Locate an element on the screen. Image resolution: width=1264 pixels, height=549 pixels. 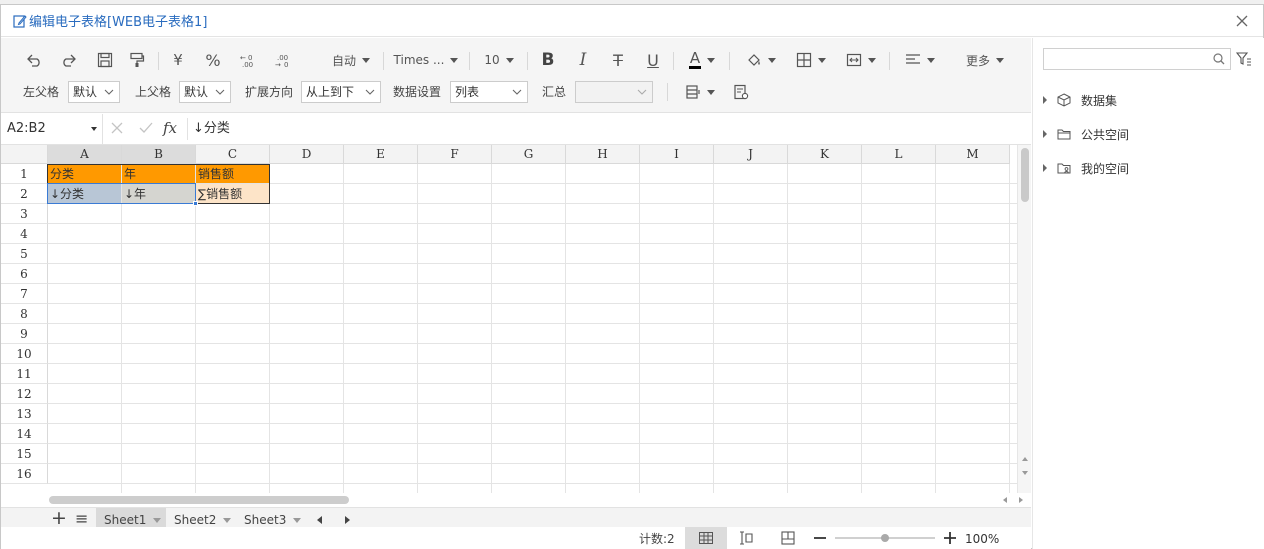
fill-handle is located at coordinates (195, 203).